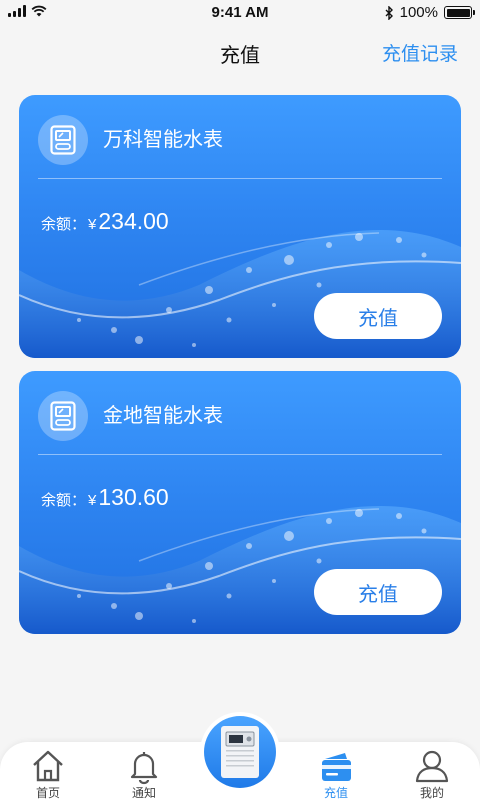  I want to click on battery-fill, so click(458, 12).